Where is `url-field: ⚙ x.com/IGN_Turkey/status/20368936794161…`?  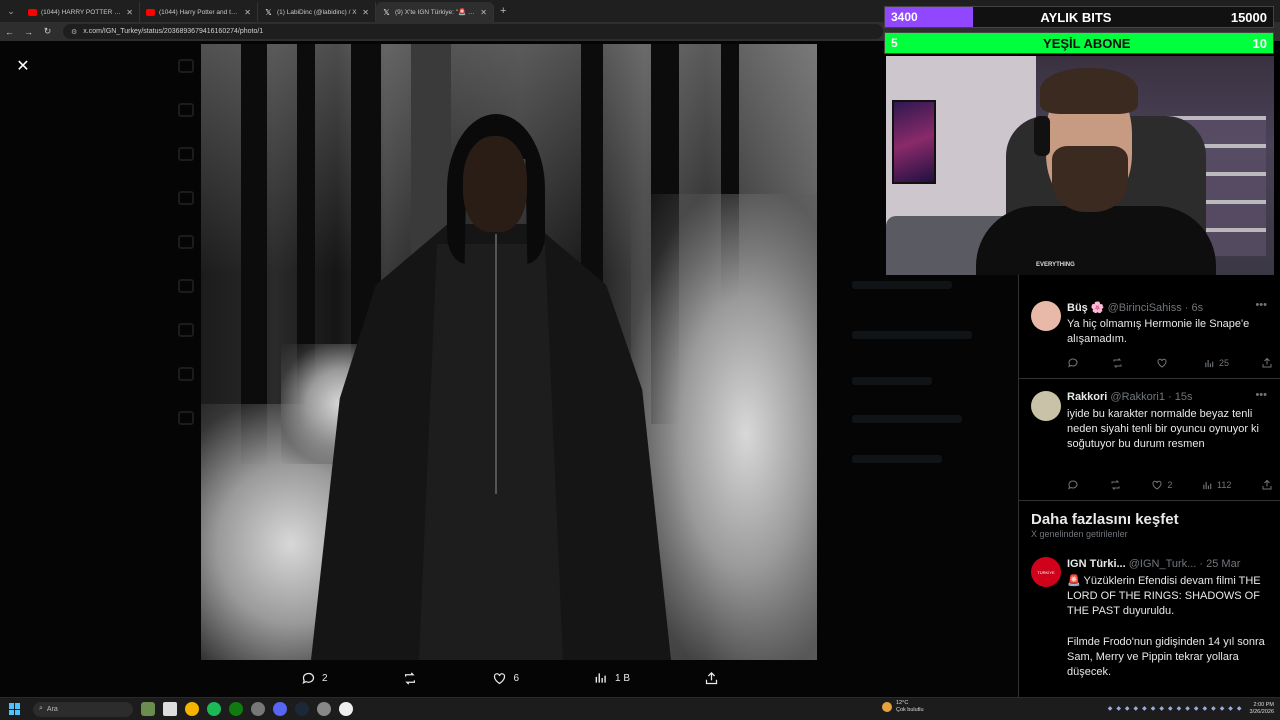
url-field: ⚙ x.com/IGN_Turkey/status/20368936794161… is located at coordinates (473, 31).